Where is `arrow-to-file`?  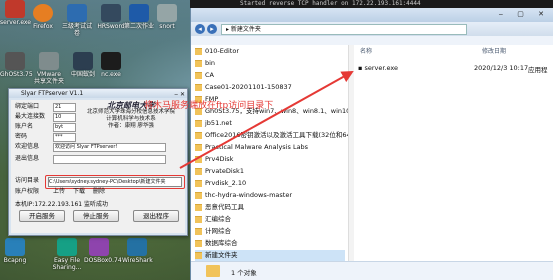
arrow-to-file is located at coordinates (266, 120).